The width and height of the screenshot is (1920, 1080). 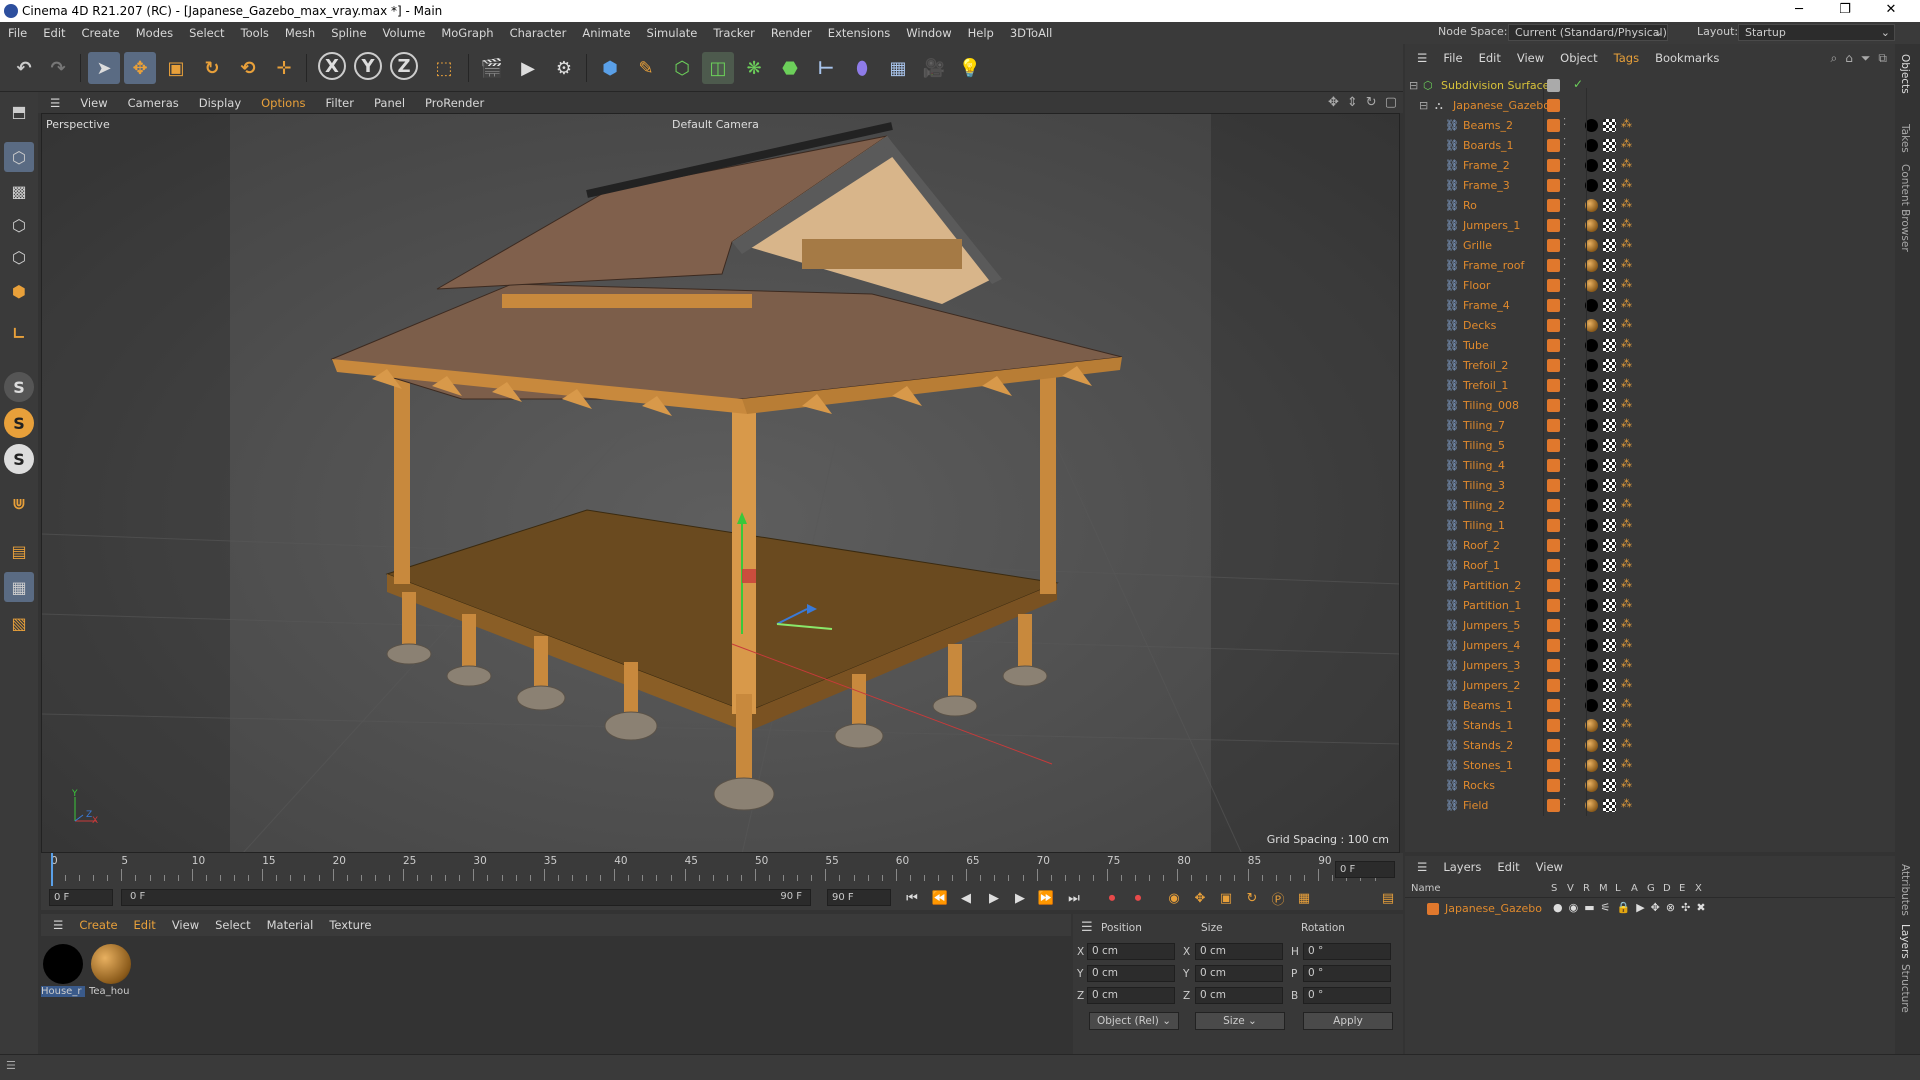 What do you see at coordinates (1650, 526) in the screenshot?
I see `object-row: ⛓ Tiling_1 ⁚ ⁂` at bounding box center [1650, 526].